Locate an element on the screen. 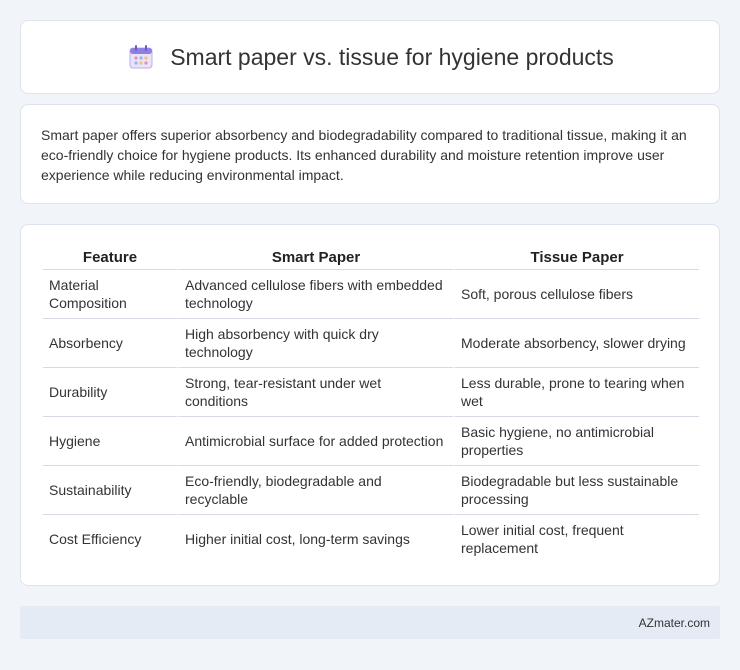  calendar-icon is located at coordinates (141, 57).